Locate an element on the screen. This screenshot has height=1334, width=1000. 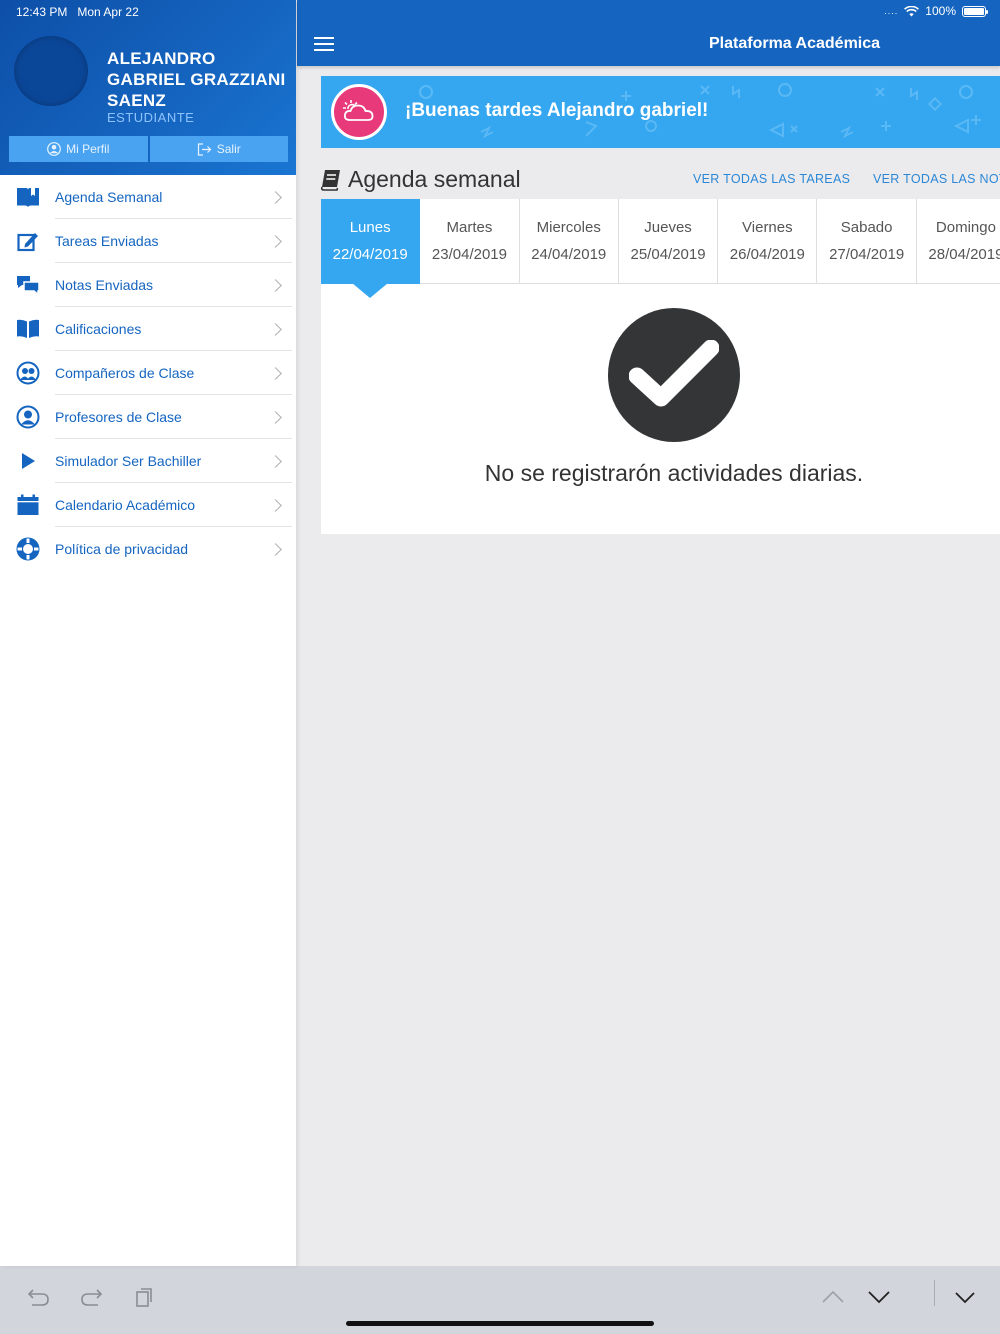
lifebuoy-icon is located at coordinates (28, 549).